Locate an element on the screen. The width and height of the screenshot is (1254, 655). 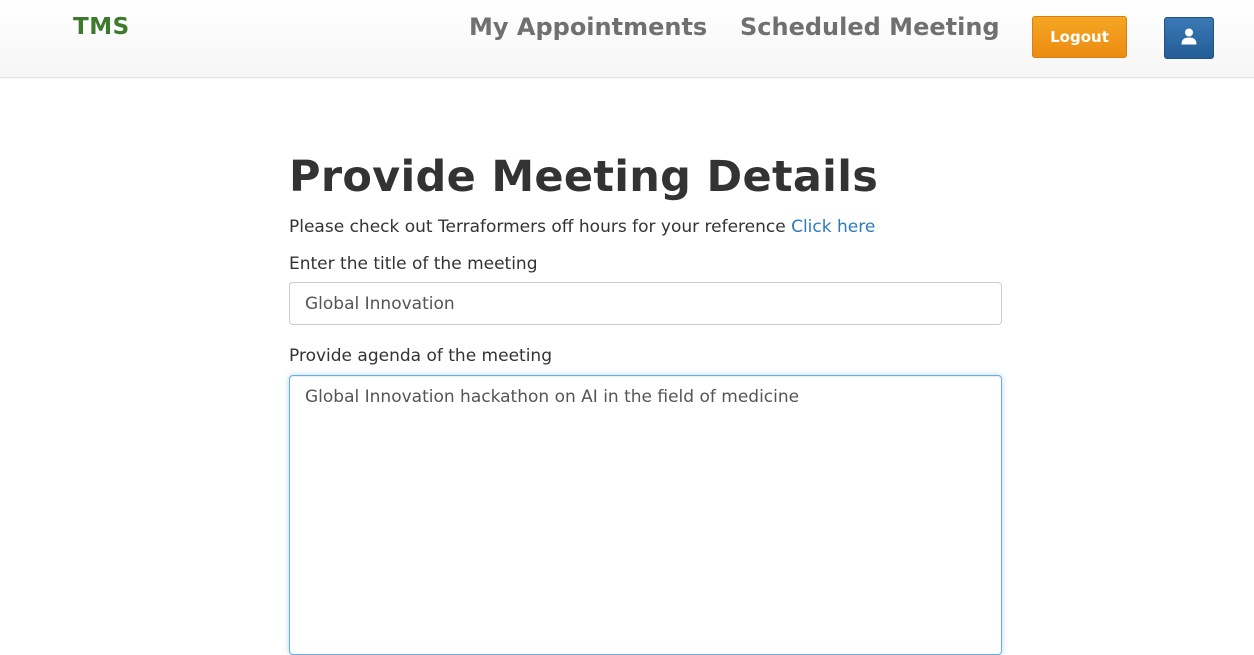
meeting-title-input is located at coordinates (645, 303).